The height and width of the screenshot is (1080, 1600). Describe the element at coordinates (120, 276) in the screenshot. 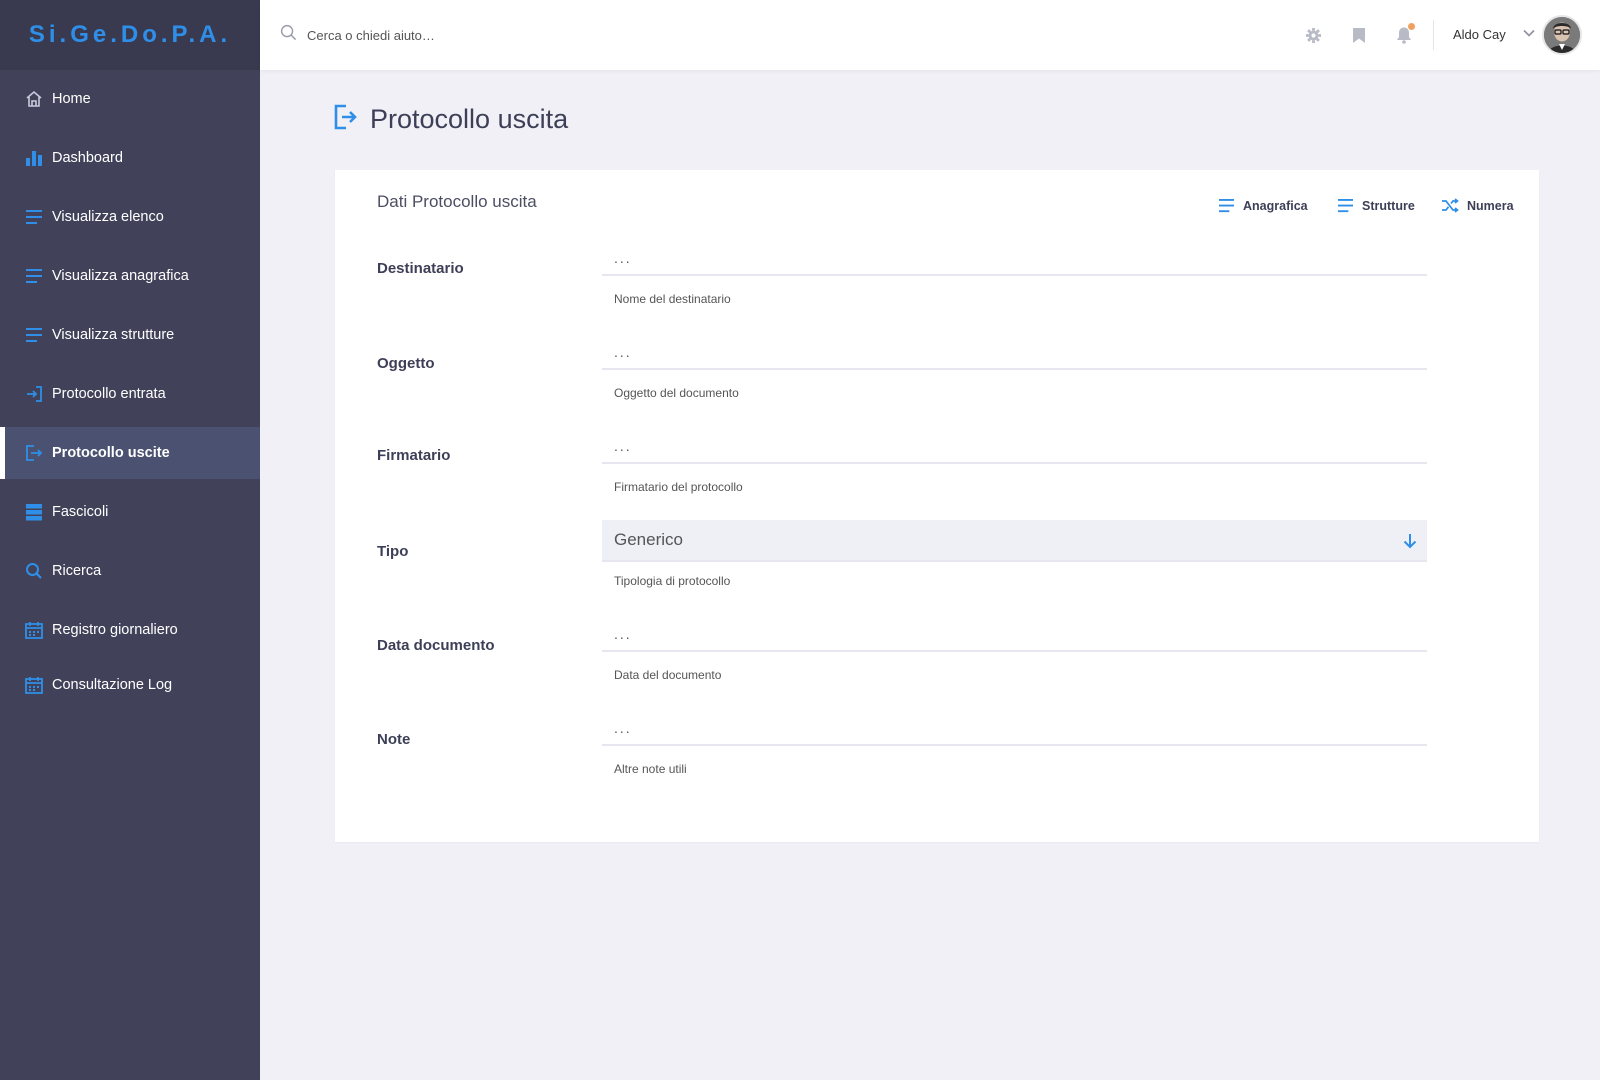

I see `sidebar-item-label: Visualizza anagrafica` at that location.